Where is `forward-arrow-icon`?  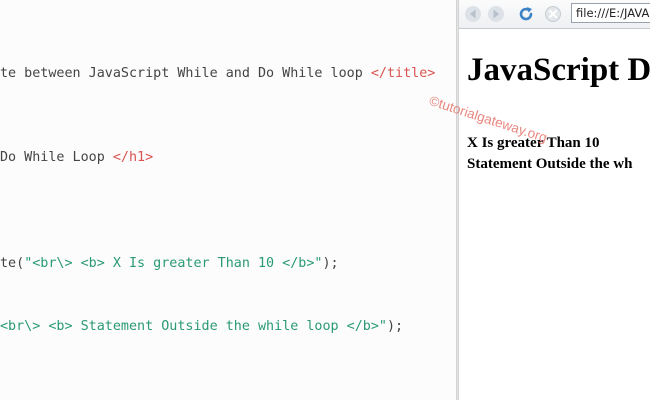 forward-arrow-icon is located at coordinates (496, 14).